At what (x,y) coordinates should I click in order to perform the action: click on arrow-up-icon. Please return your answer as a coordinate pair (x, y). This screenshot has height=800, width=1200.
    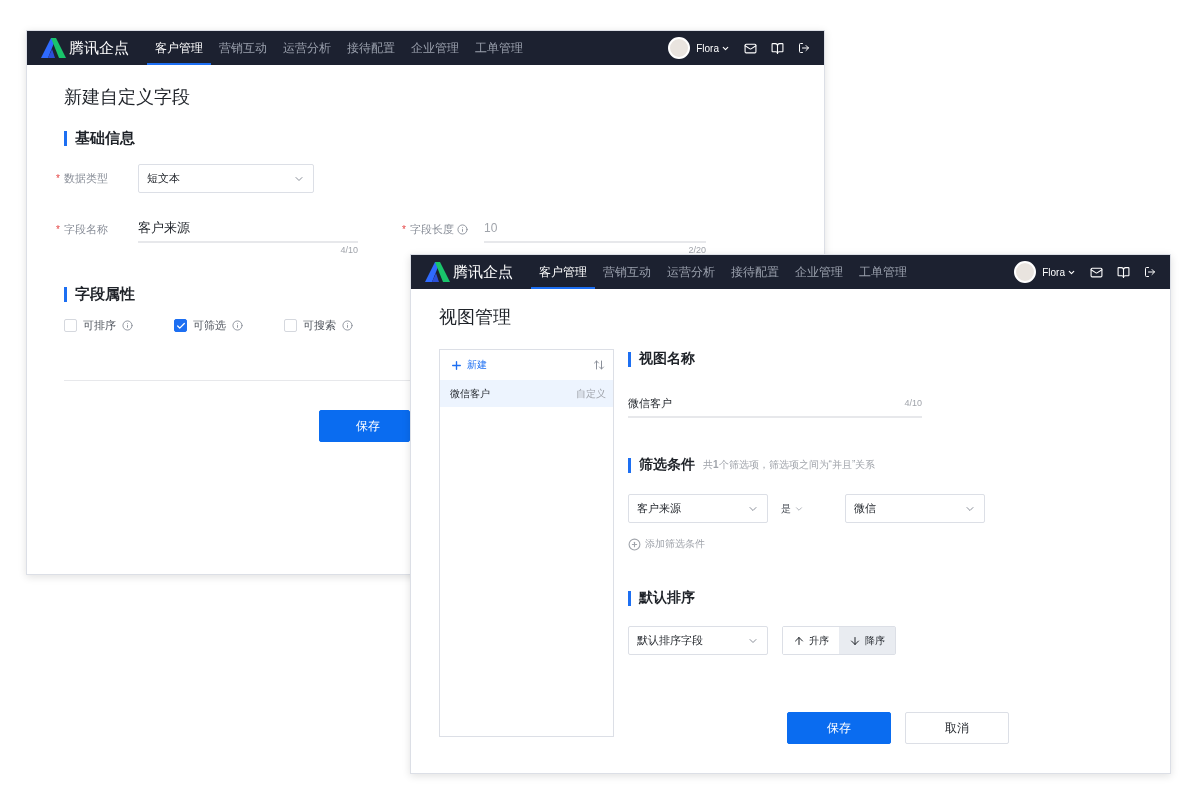
    Looking at the image, I should click on (799, 640).